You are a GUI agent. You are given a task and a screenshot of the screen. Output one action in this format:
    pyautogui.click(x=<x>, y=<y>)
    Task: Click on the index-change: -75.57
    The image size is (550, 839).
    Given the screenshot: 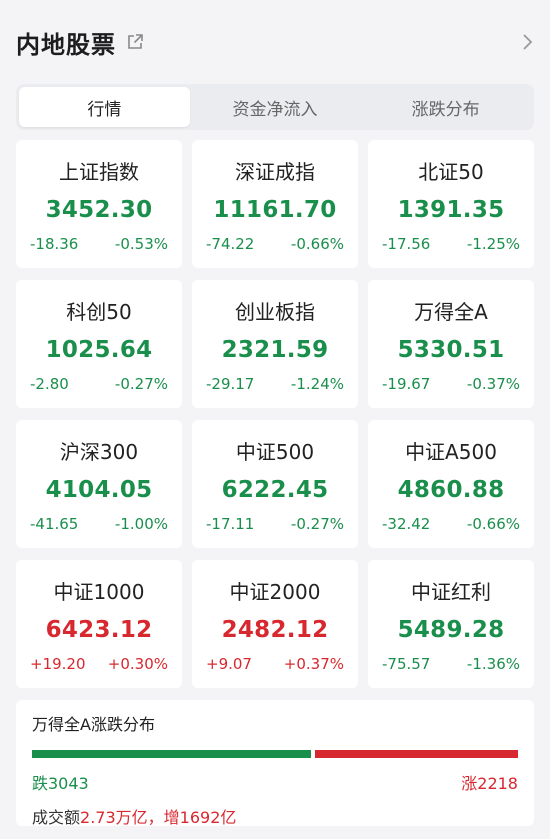 What is the action you would take?
    pyautogui.click(x=406, y=664)
    